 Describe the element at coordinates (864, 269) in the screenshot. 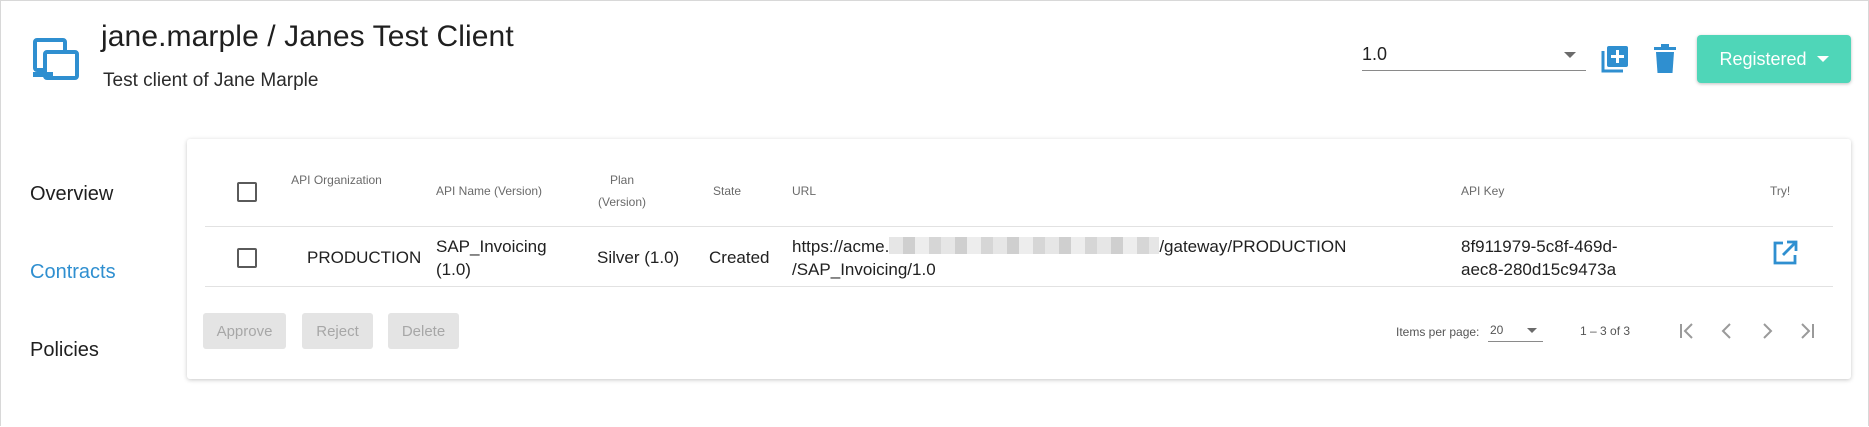

I see `url-line2: /SAP_Invoicing/1.0` at that location.